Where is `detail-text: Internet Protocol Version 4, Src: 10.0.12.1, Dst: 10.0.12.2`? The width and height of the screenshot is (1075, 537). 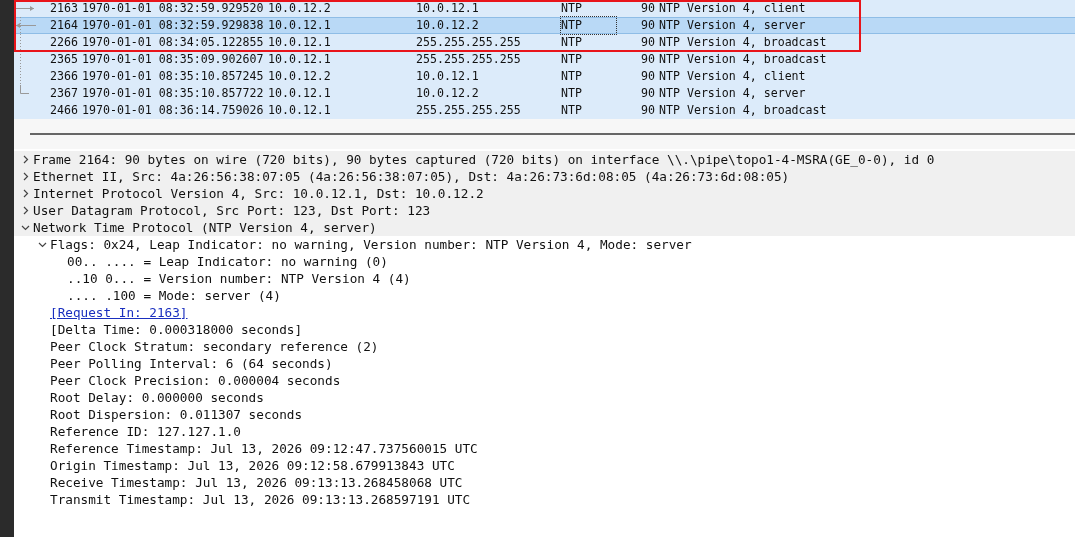 detail-text: Internet Protocol Version 4, Src: 10.0.12.1, Dst: 10.0.12.2 is located at coordinates (258, 194).